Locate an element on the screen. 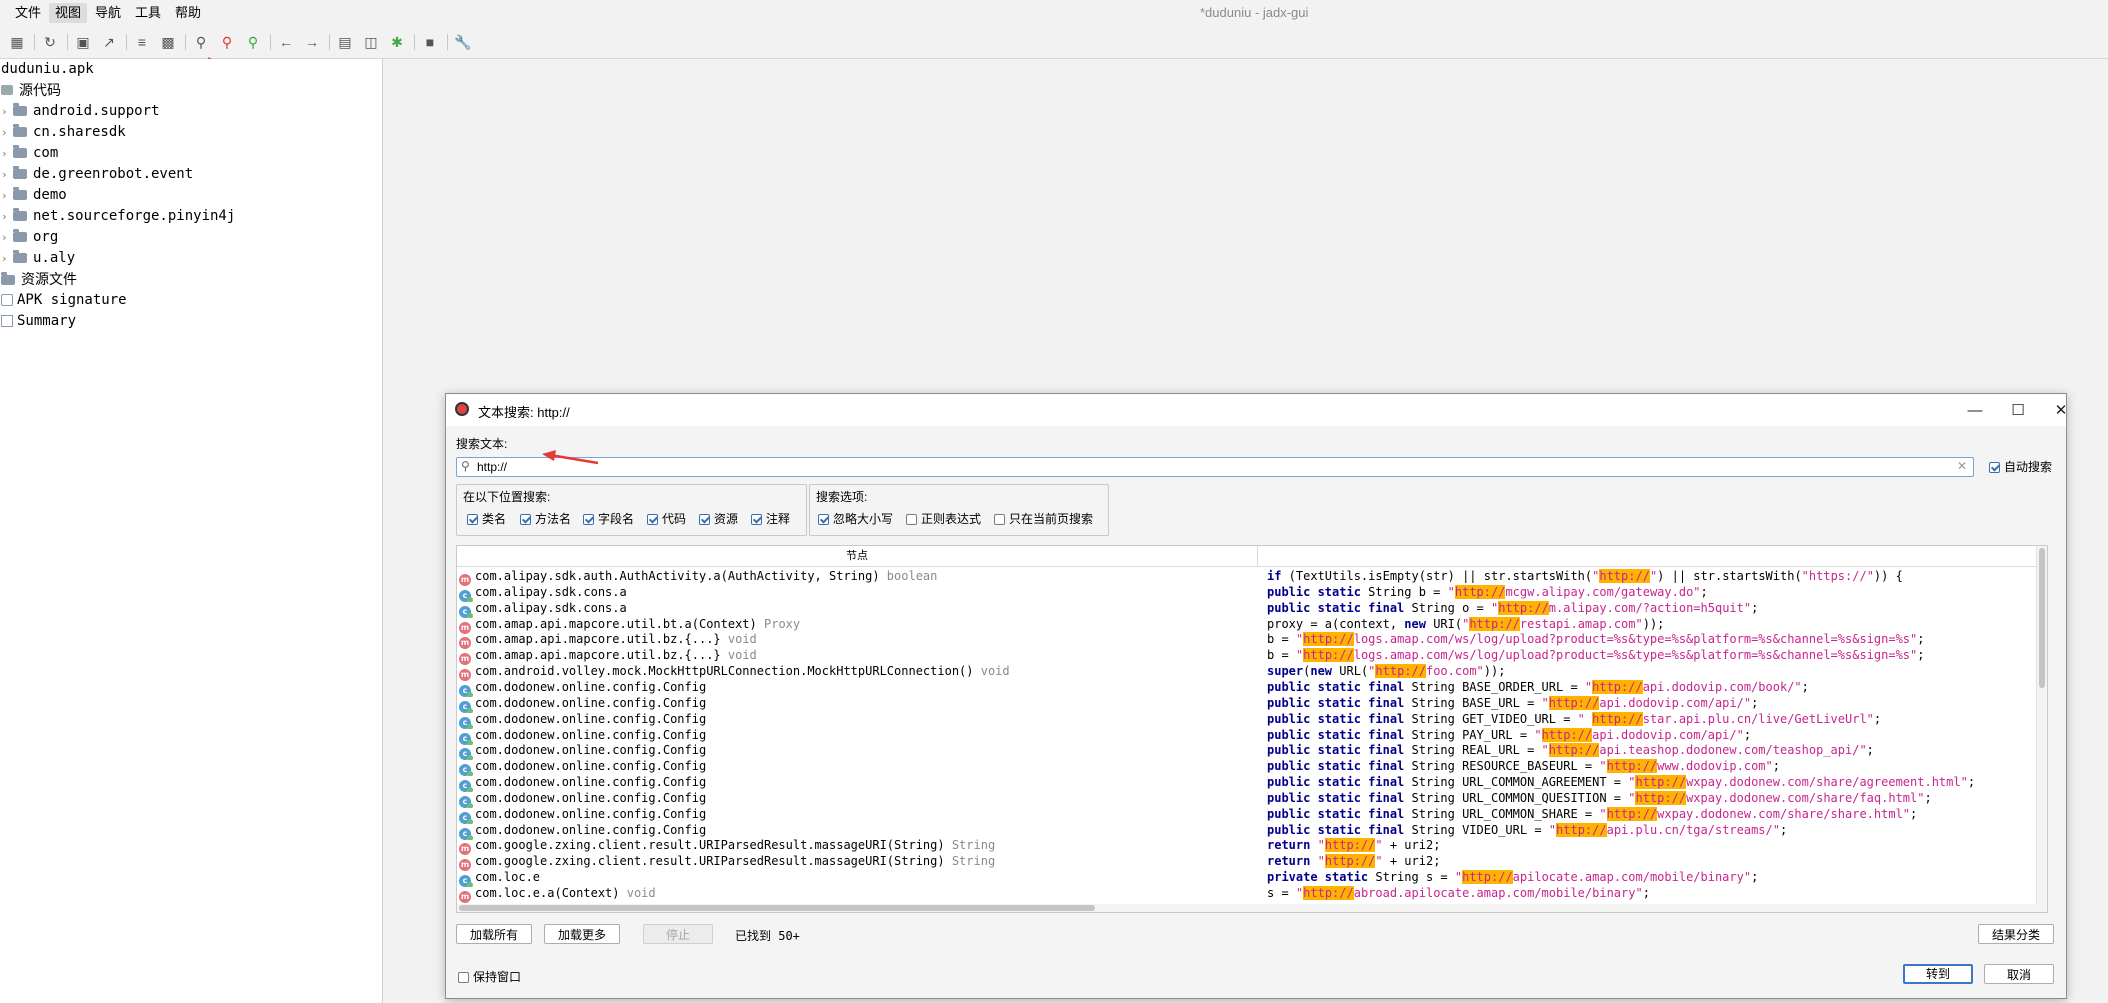 This screenshot has width=2108, height=1003. column-header-code is located at coordinates (1648, 556).